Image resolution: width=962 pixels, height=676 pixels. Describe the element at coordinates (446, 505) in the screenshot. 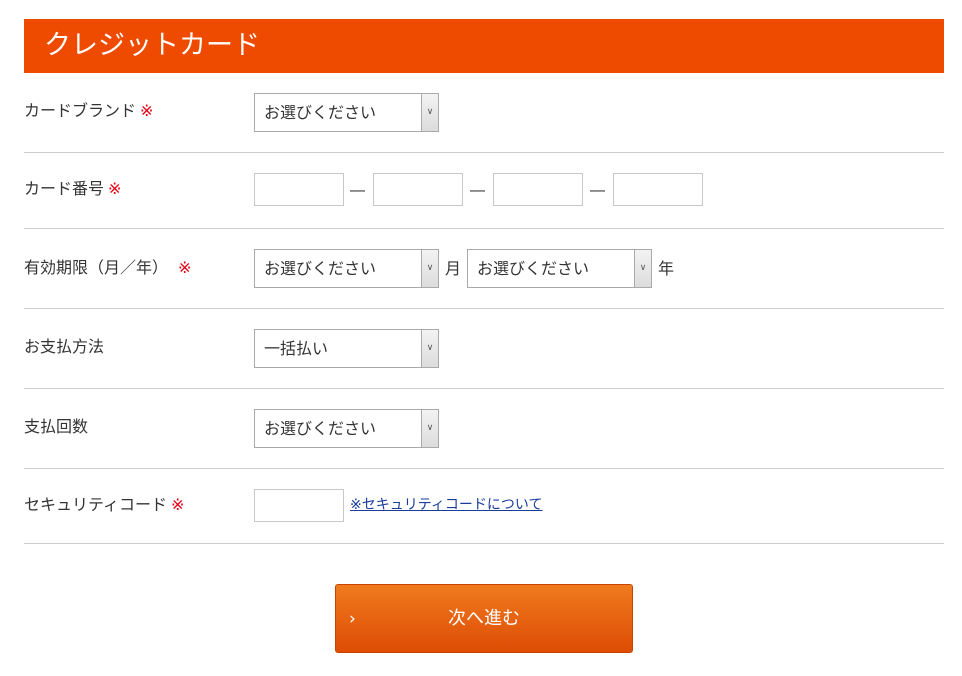

I see `security-code-help-link: ※セキュリティコードについて` at that location.